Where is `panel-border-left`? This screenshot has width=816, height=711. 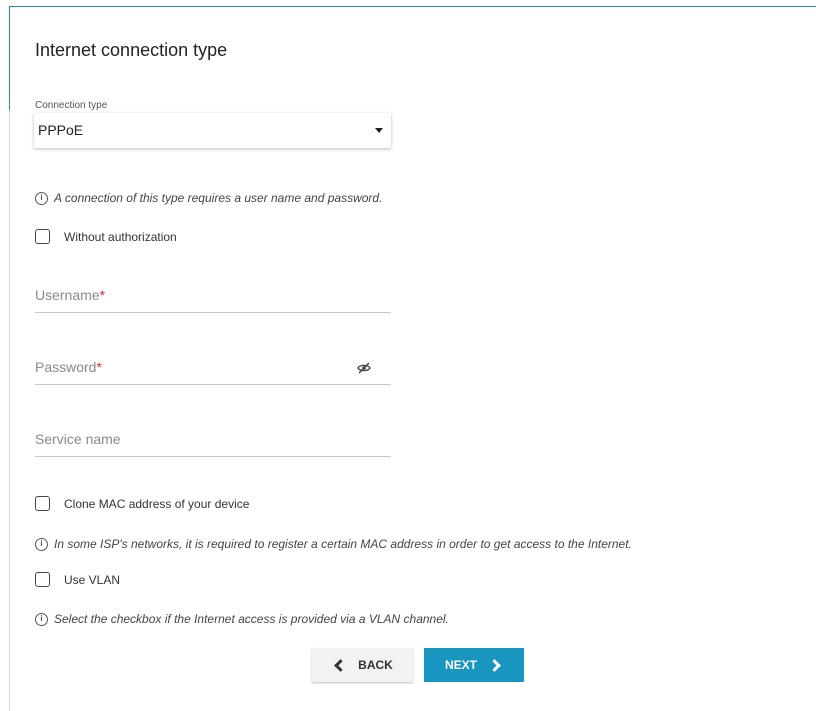 panel-border-left is located at coordinates (9, 410).